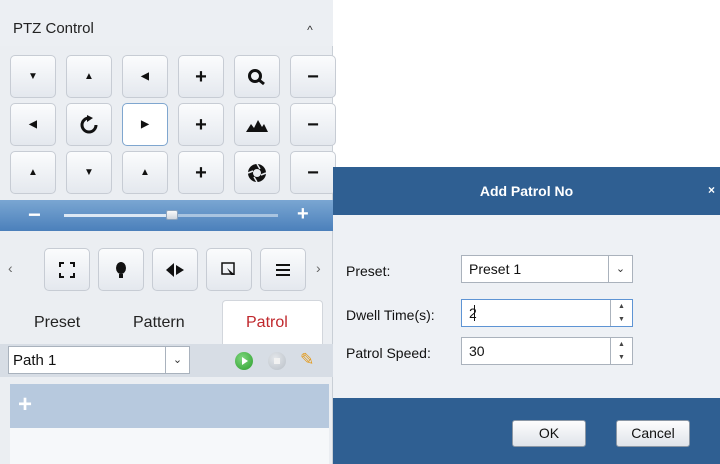 Image resolution: width=720 pixels, height=464 pixels. I want to click on auto-scan-button, so click(89, 124).